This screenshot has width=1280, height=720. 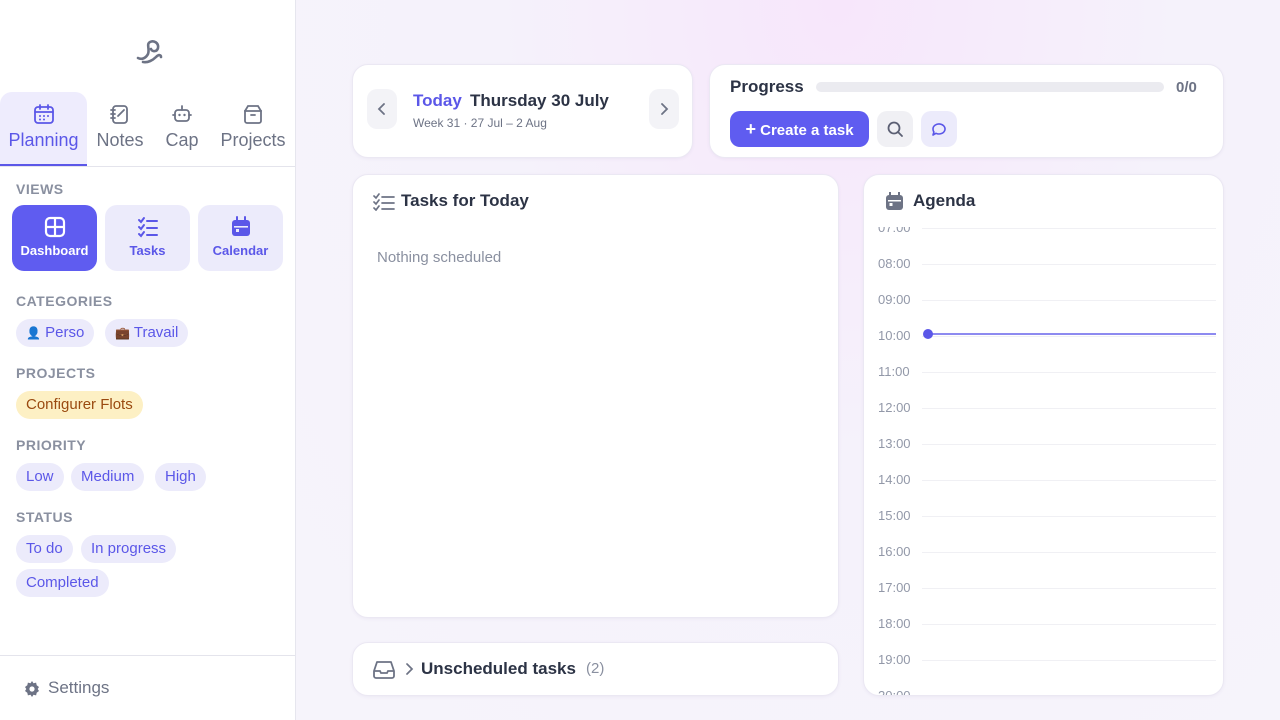 I want to click on module-tabs: Planning Notes Cap Projects, so click(x=147, y=129).